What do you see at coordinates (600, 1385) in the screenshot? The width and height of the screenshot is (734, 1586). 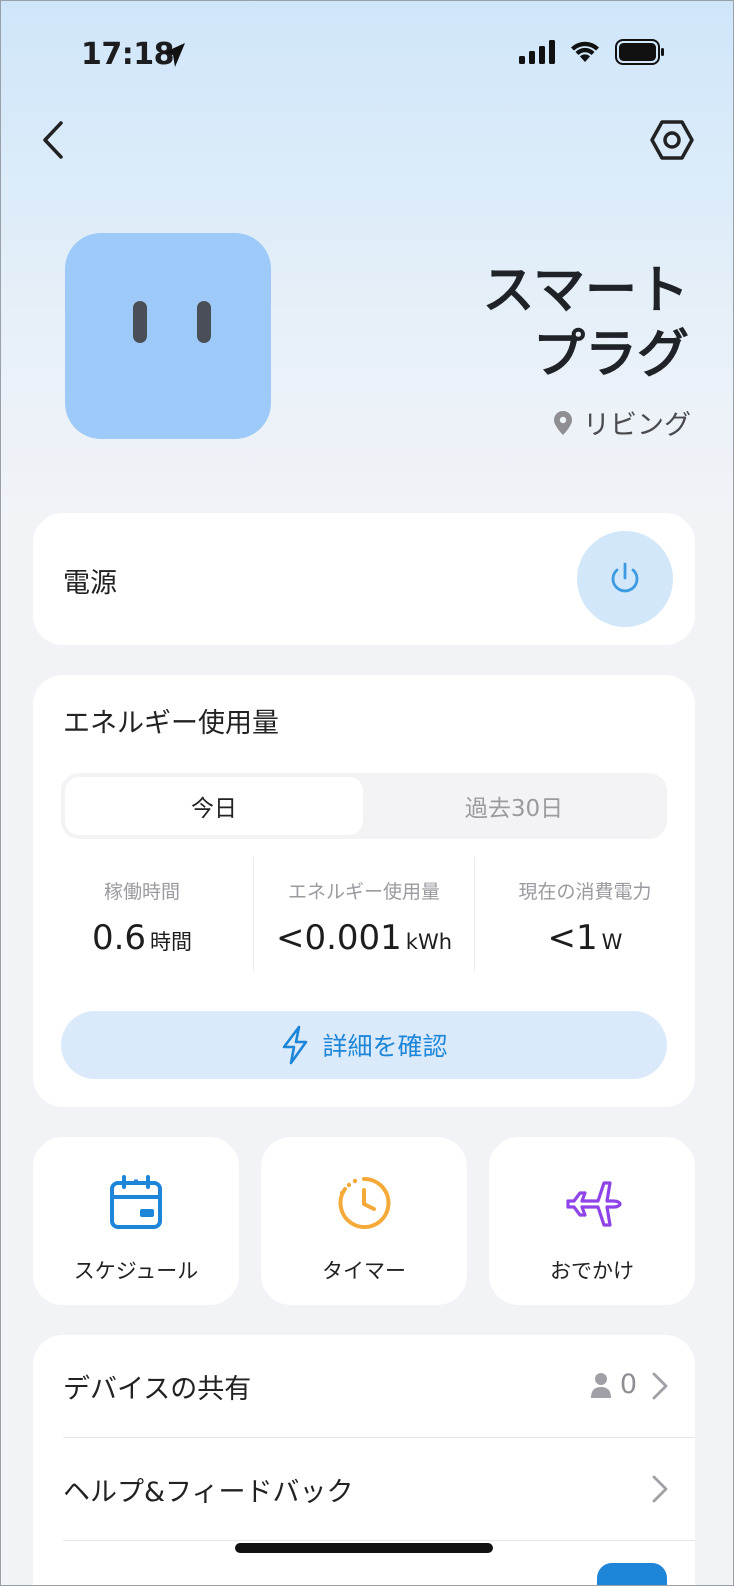 I see `person-icon` at bounding box center [600, 1385].